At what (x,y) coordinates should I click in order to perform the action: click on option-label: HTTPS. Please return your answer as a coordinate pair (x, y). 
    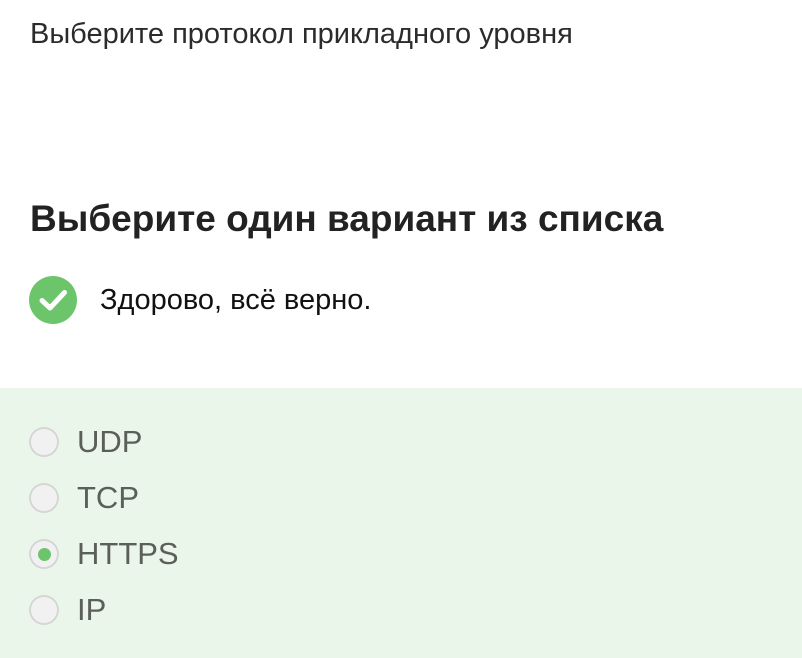
    Looking at the image, I should click on (128, 553).